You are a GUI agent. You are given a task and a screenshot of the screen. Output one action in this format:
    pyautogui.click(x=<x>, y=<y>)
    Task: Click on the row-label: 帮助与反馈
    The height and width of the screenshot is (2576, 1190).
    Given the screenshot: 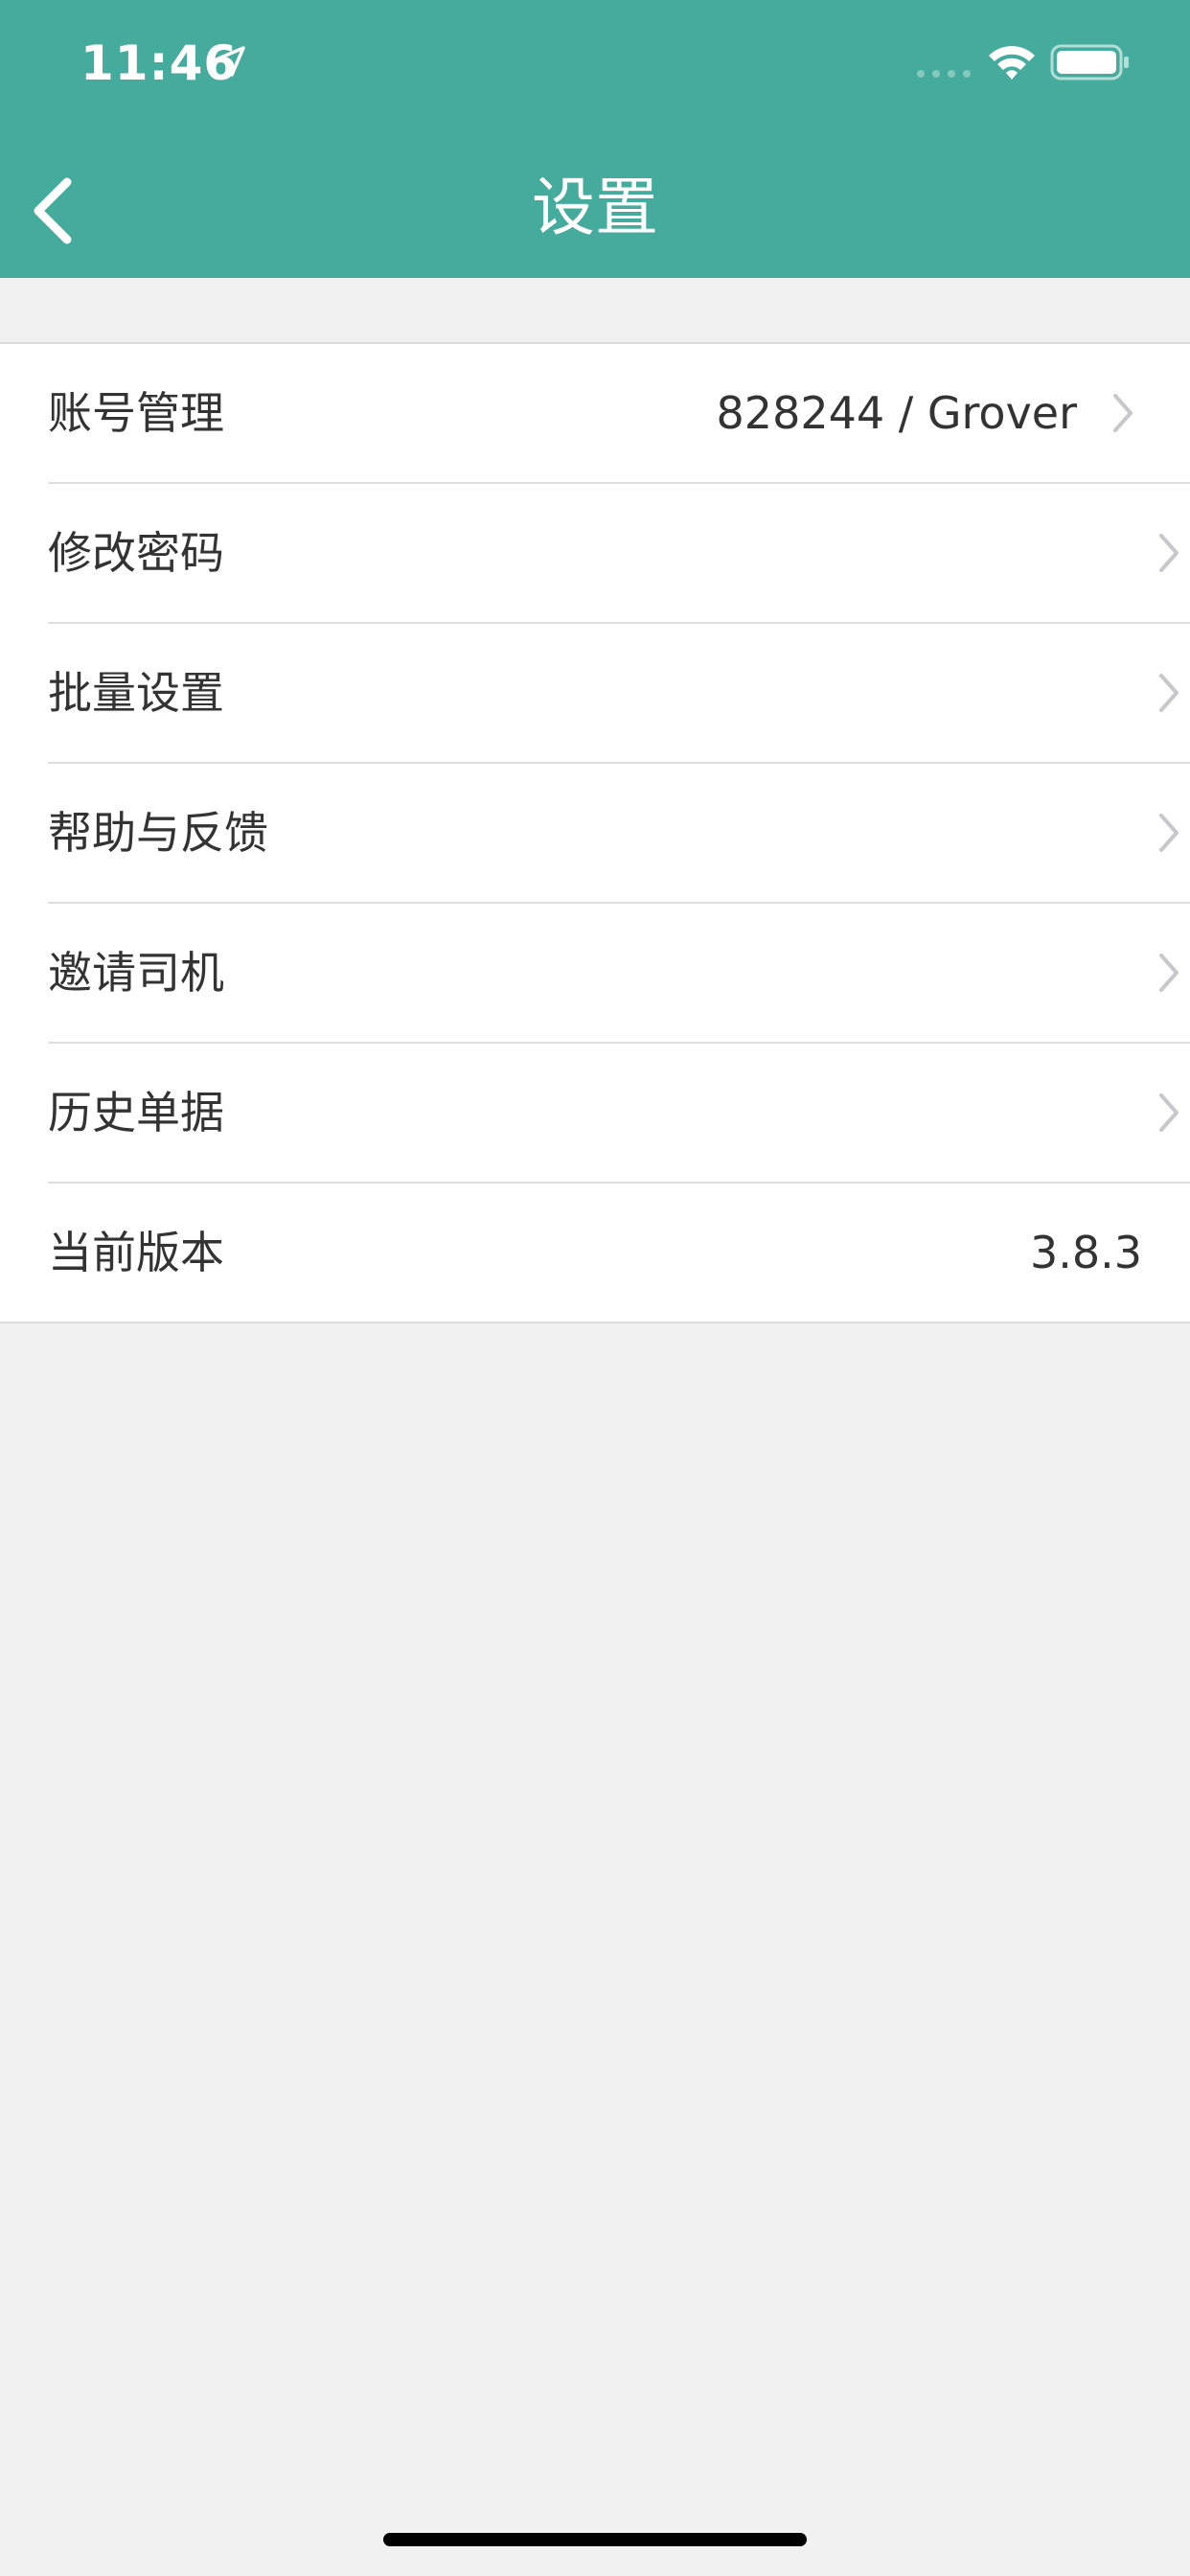 What is the action you would take?
    pyautogui.click(x=158, y=833)
    